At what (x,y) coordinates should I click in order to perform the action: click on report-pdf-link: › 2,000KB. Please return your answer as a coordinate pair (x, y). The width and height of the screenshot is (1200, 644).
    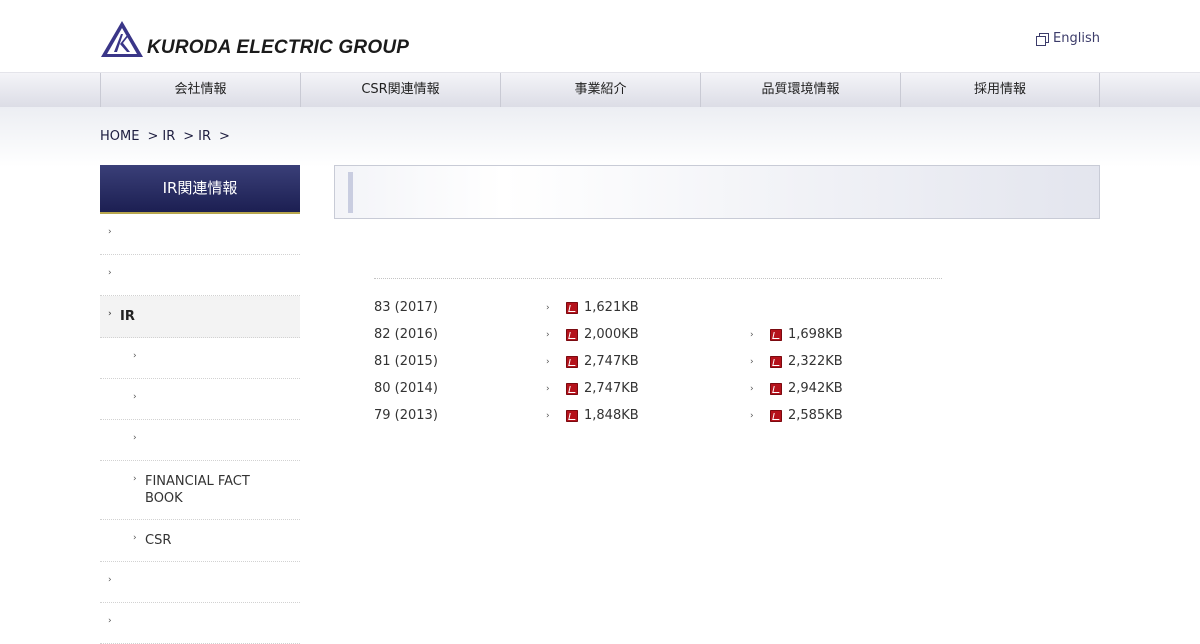
    Looking at the image, I should click on (592, 334).